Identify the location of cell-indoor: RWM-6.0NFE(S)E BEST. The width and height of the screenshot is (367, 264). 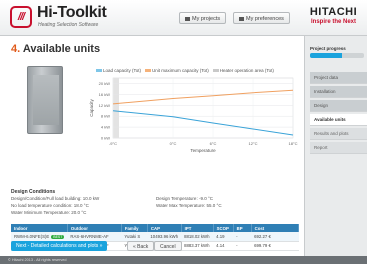
(39, 237).